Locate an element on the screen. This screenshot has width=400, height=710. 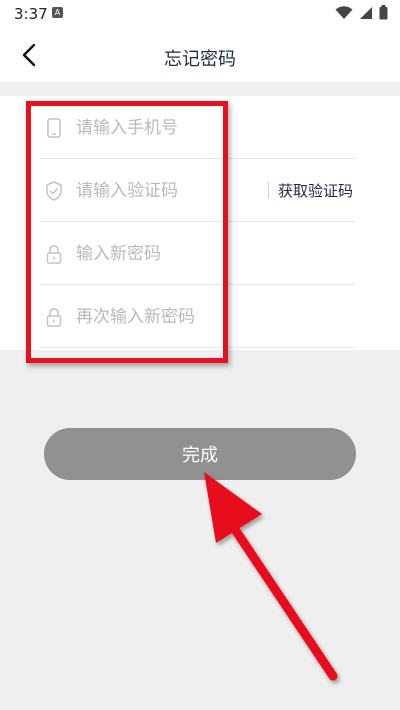
battery-icon is located at coordinates (383, 12).